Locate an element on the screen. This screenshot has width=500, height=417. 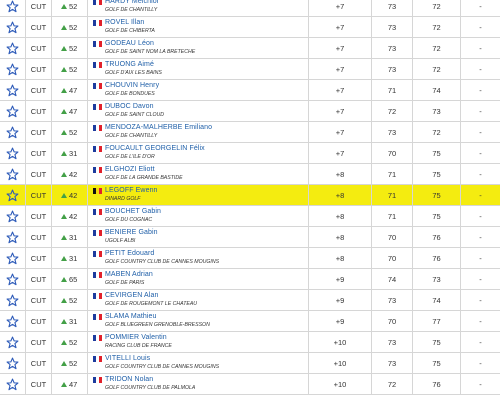
player-club: GOLF DE PARIS is located at coordinates (125, 283).